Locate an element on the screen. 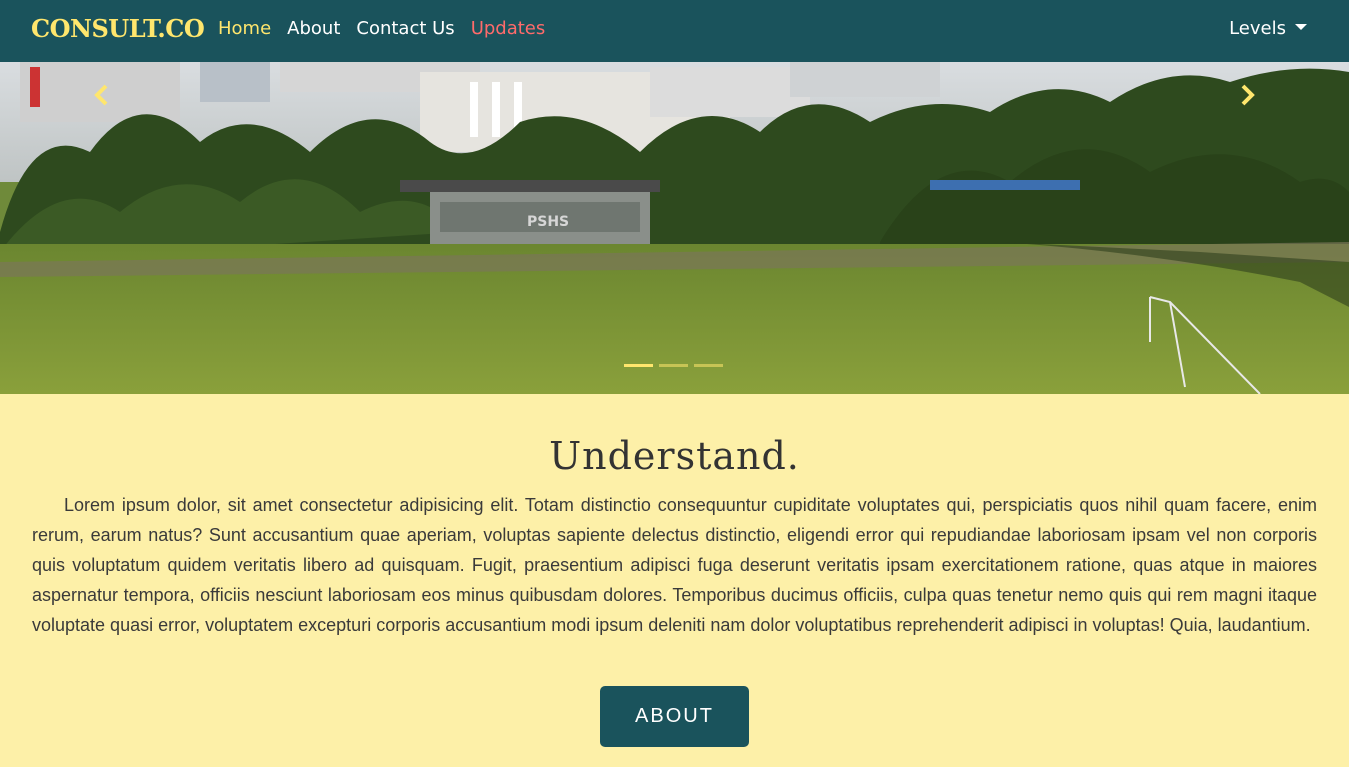  nav-link-home: Home is located at coordinates (244, 28).